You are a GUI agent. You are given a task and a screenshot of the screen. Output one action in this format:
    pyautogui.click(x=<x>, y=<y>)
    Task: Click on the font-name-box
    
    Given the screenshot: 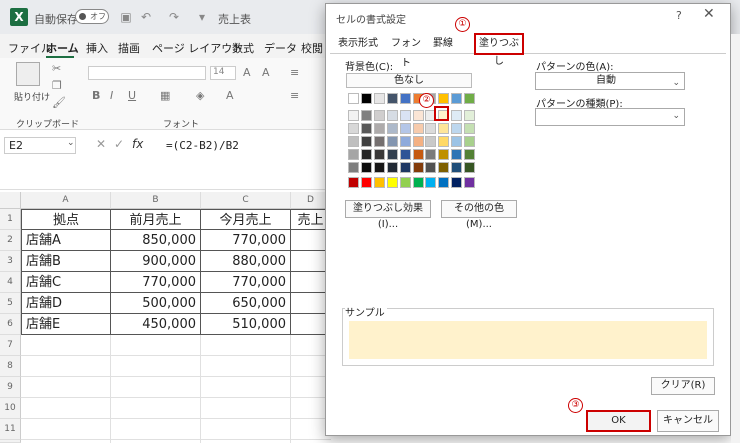 What is the action you would take?
    pyautogui.click(x=147, y=73)
    